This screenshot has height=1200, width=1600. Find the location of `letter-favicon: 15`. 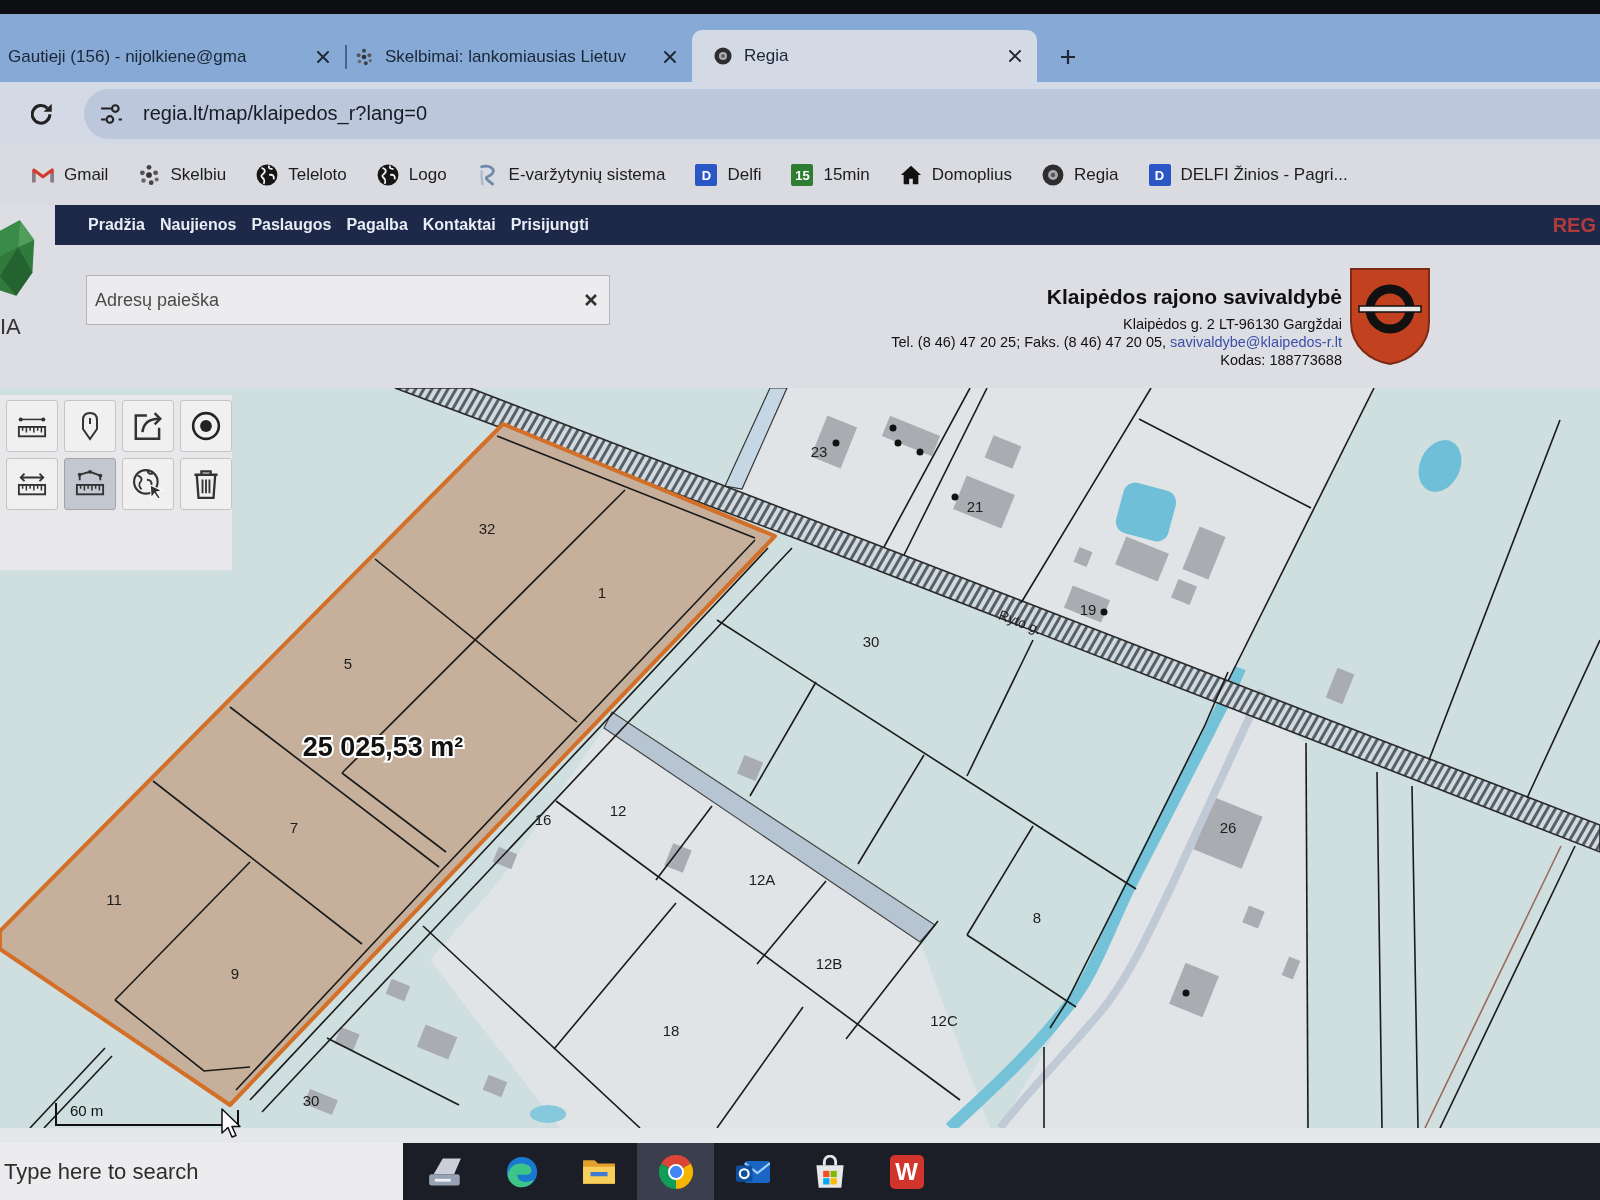

letter-favicon: 15 is located at coordinates (802, 175).